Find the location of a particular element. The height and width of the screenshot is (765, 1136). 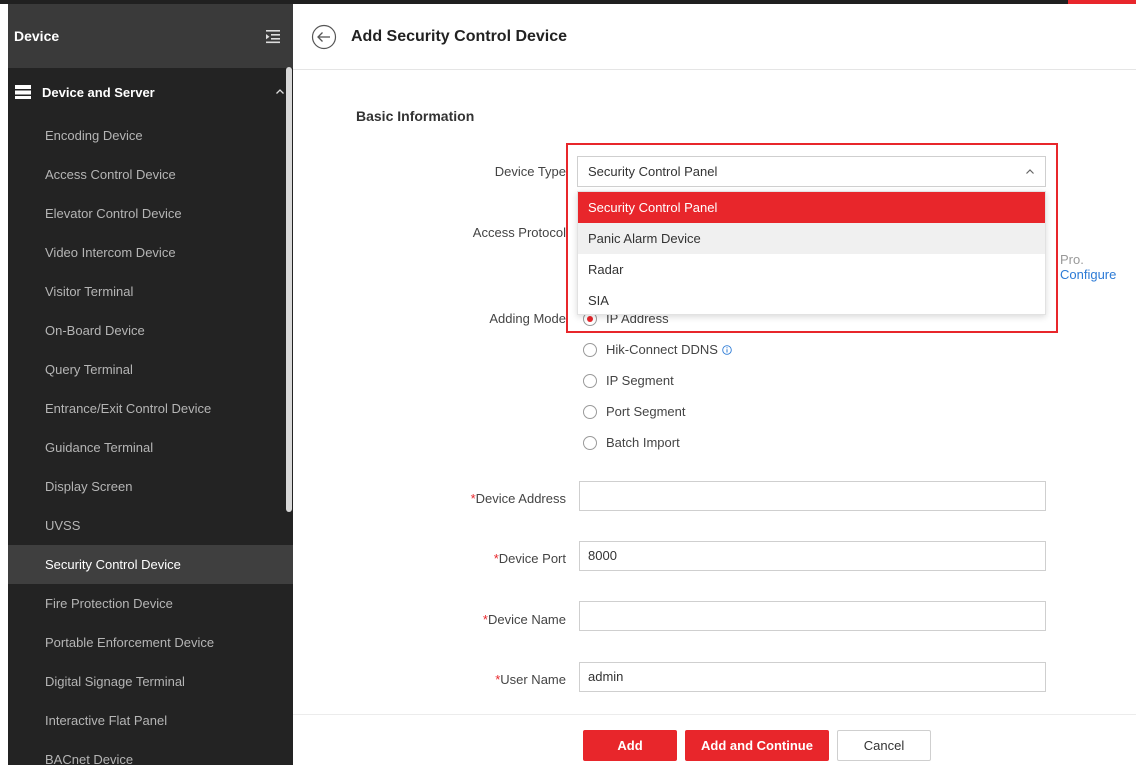

device-type-label: Device Type is located at coordinates (530, 171).